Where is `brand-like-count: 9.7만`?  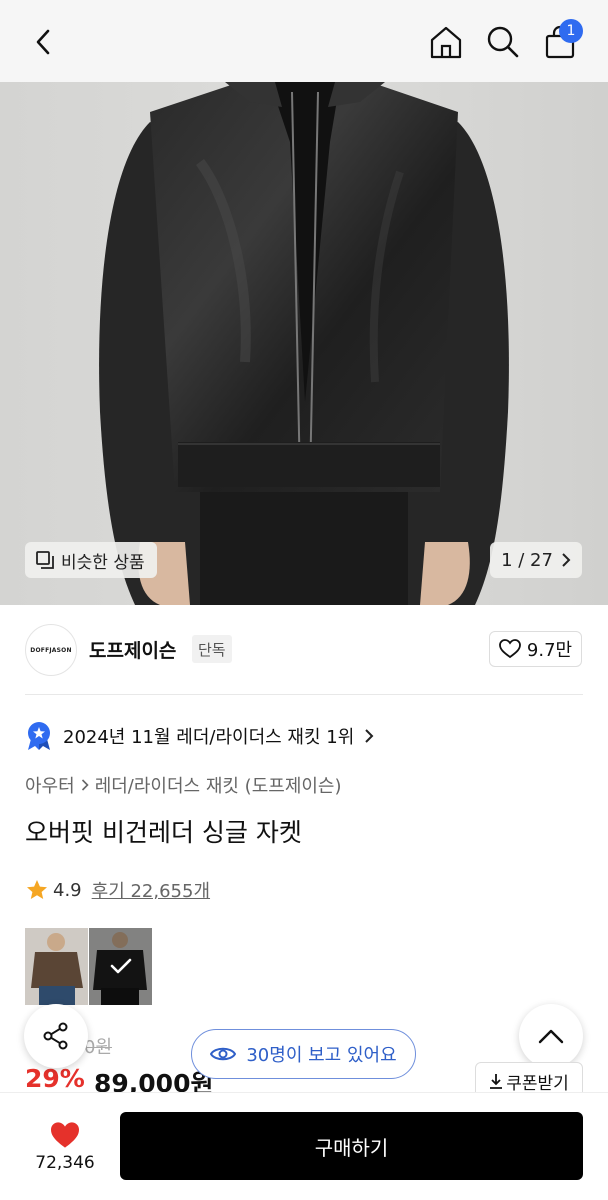
brand-like-count: 9.7만 is located at coordinates (549, 650).